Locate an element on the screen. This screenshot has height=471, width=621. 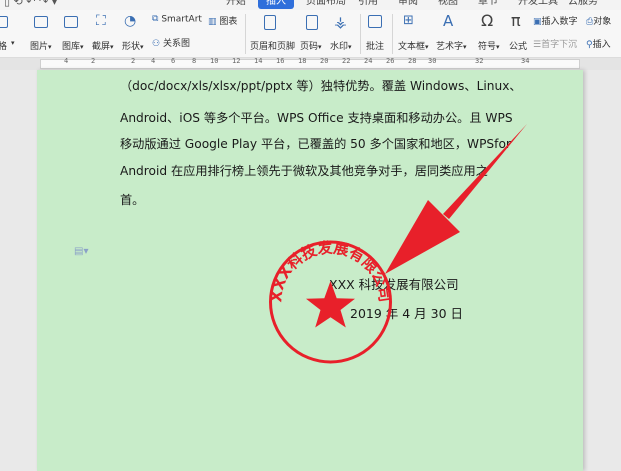
ruler-tick-label: 12 is located at coordinates (236, 61).